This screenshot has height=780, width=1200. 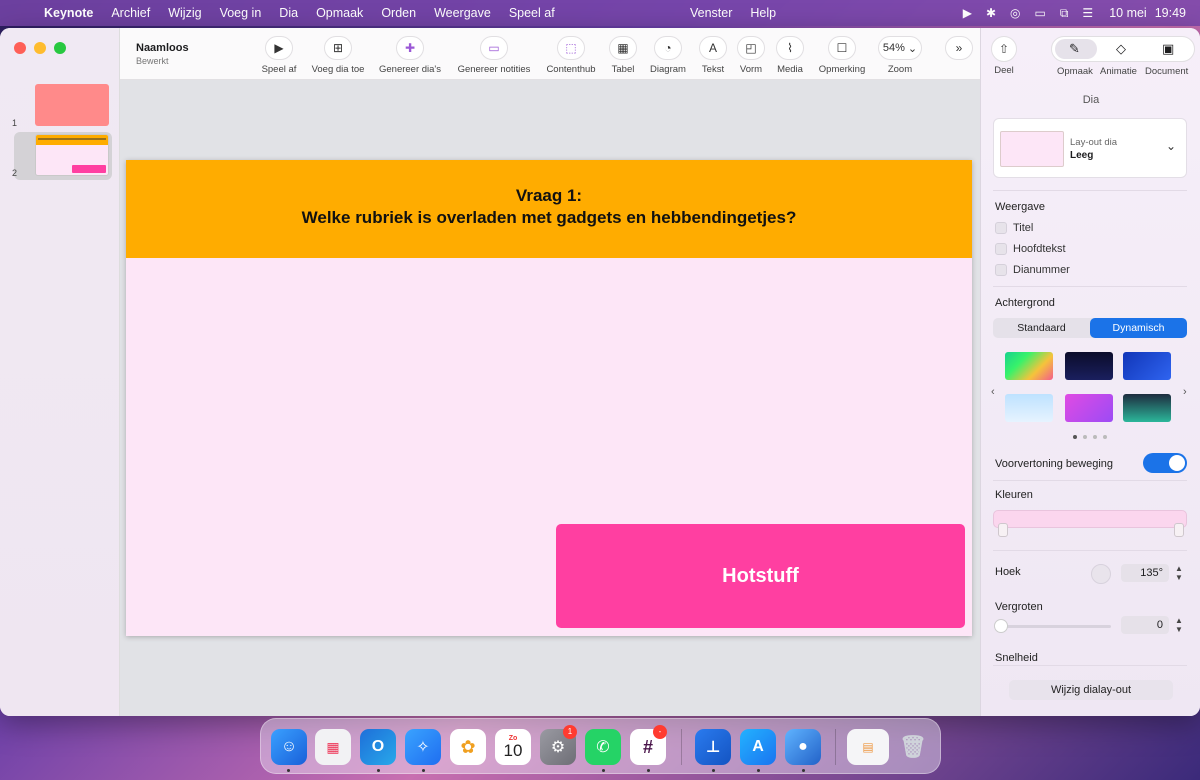 I want to click on angle-field: 135°, so click(x=1145, y=573).